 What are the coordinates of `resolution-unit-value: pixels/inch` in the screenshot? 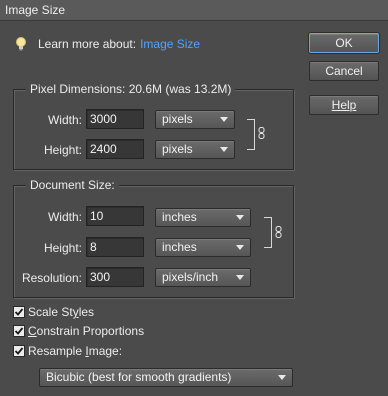 It's located at (190, 277).